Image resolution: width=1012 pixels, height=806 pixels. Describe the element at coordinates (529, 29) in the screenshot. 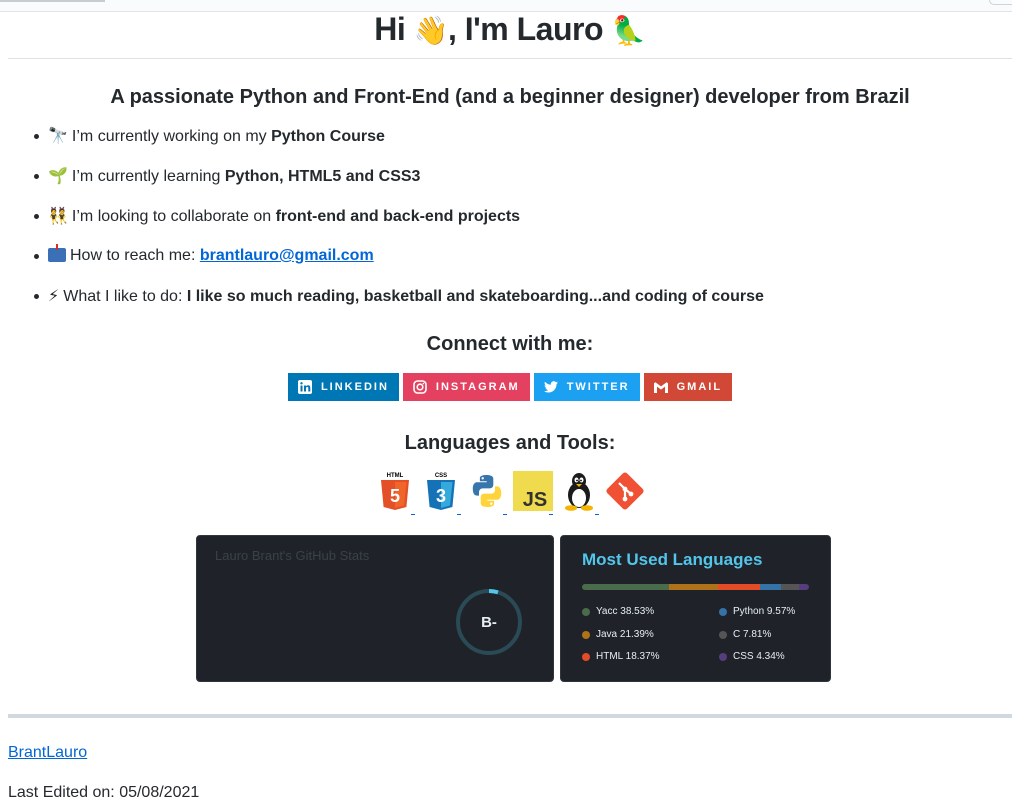

I see `title-name: , I'm Lauro` at that location.